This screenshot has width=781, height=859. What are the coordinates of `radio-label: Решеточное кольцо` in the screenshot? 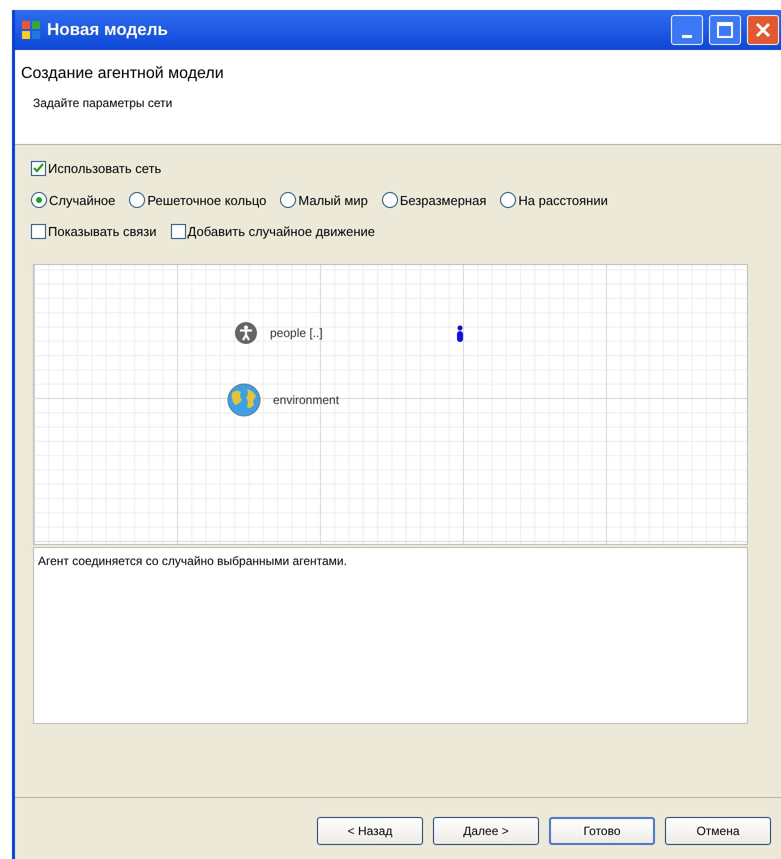 It's located at (206, 201).